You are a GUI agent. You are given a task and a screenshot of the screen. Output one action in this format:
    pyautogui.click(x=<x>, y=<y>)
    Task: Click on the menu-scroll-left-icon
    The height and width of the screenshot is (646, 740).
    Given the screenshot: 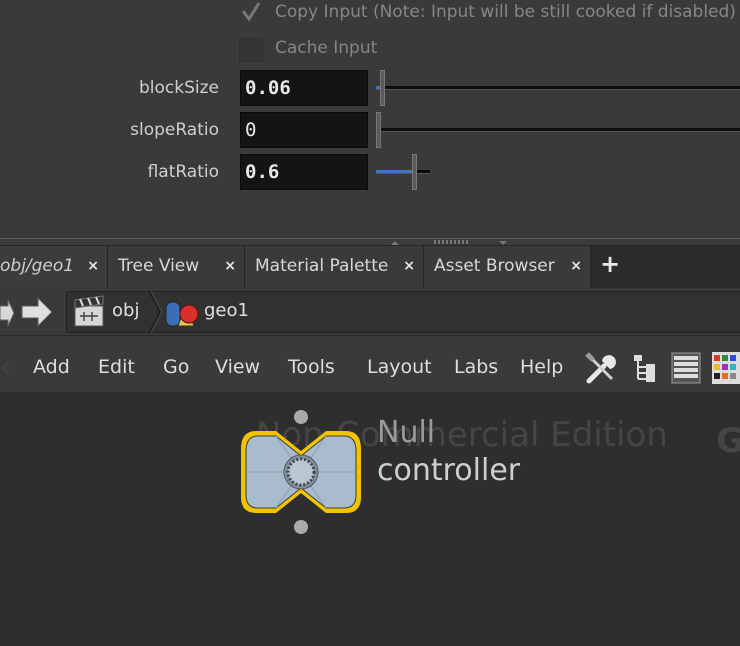 What is the action you would take?
    pyautogui.click(x=5, y=368)
    